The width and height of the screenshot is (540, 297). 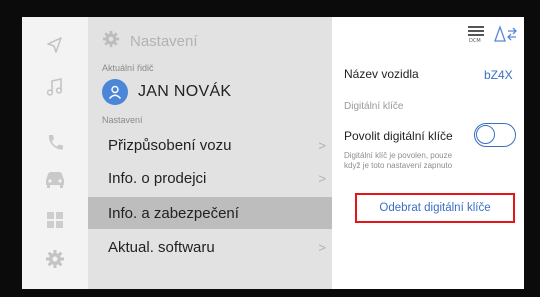 I want to click on current-driver-label: Aktuální řidič, so click(x=128, y=68).